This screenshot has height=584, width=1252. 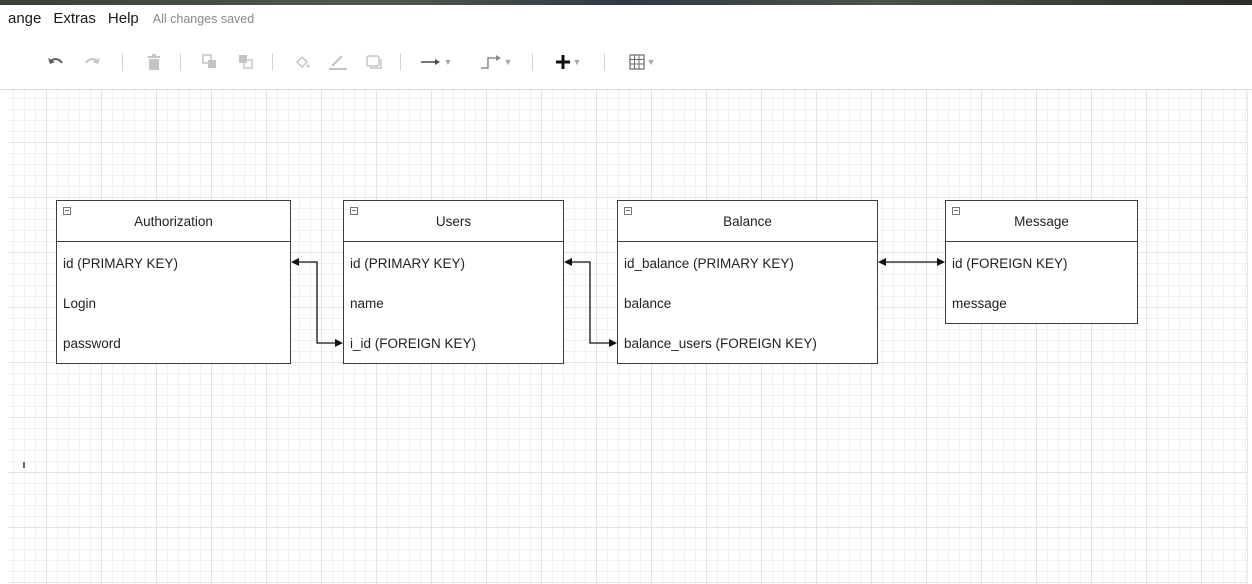 What do you see at coordinates (642, 62) in the screenshot?
I see `table-icon: ▼` at bounding box center [642, 62].